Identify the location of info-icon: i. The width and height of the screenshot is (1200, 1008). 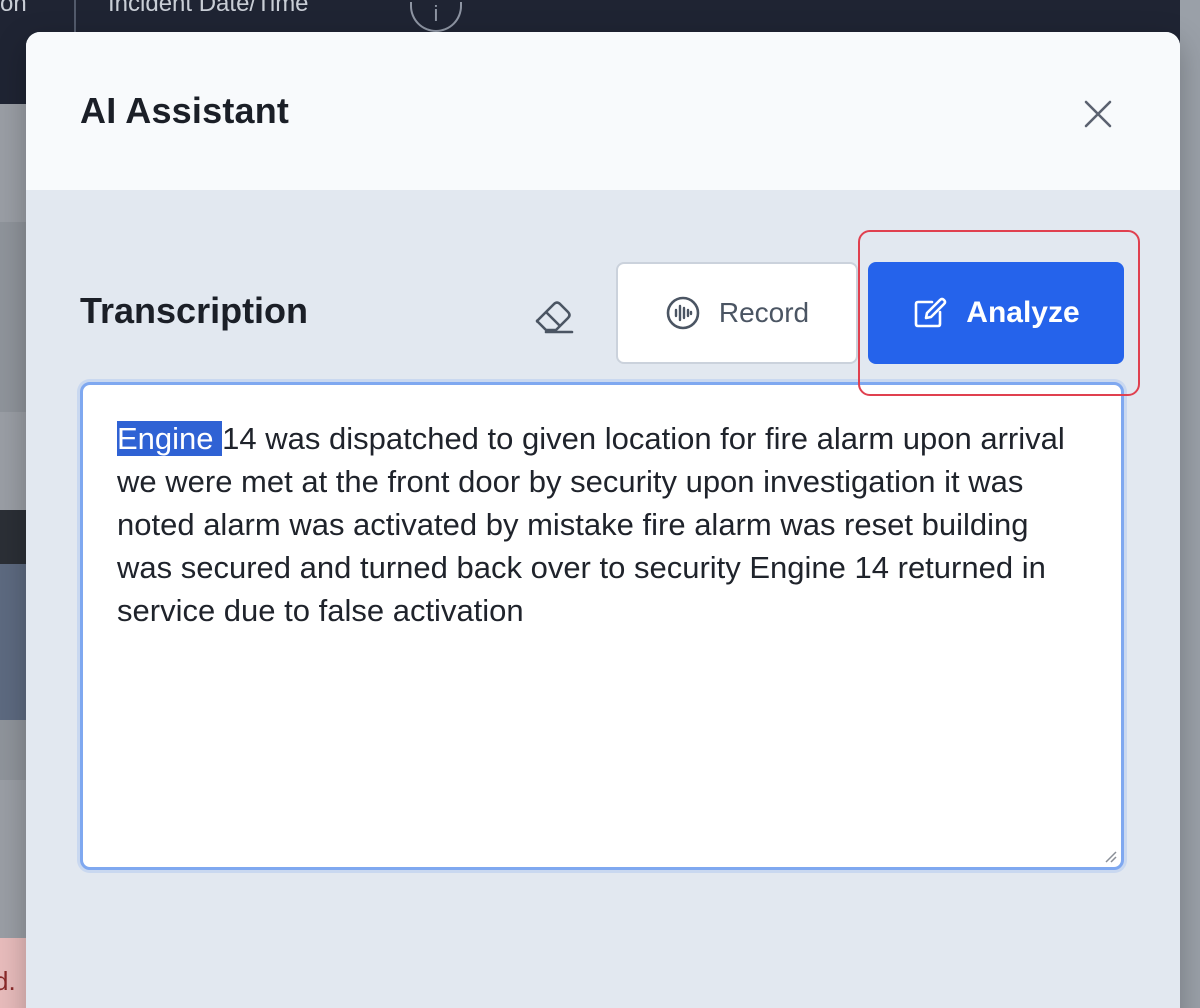
(436, 17).